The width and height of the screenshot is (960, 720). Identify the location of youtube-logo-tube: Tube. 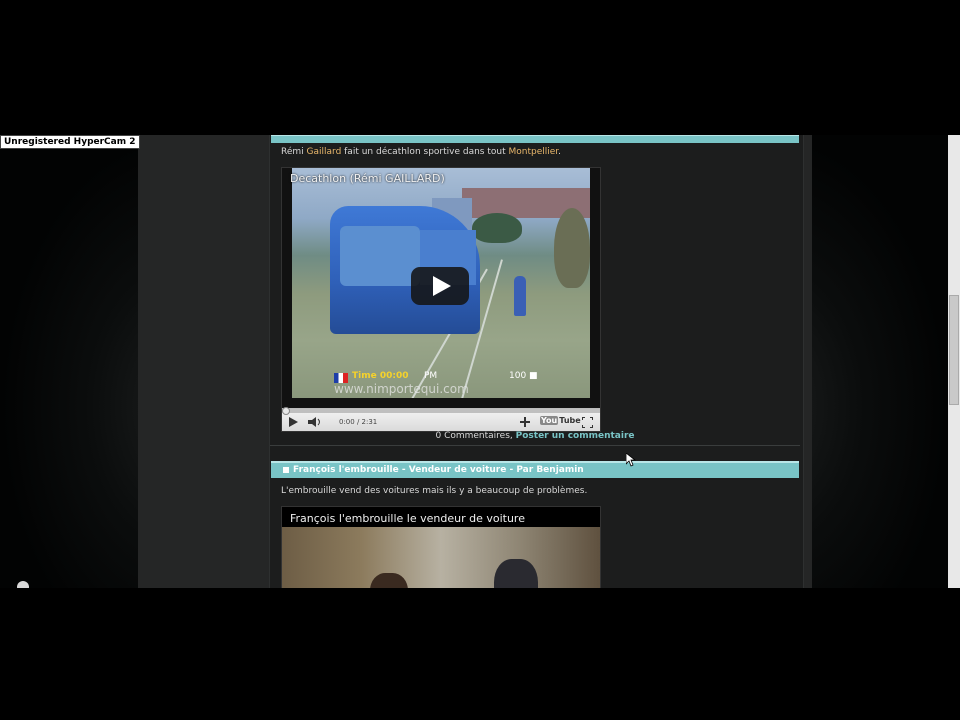
(570, 420).